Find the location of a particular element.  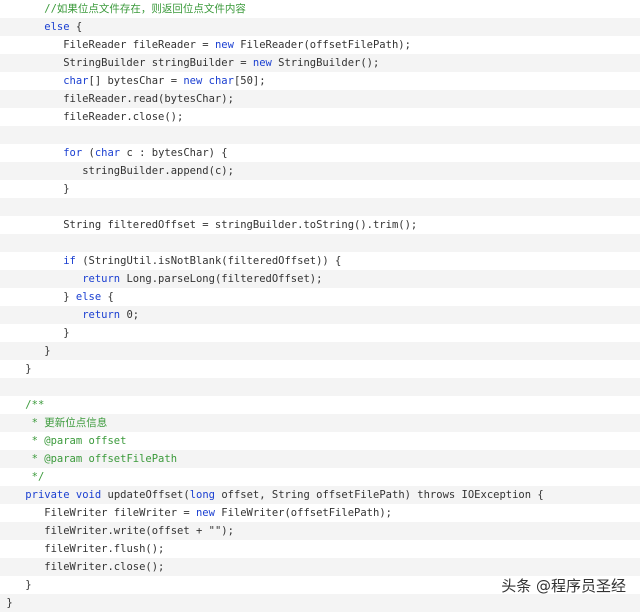

code-text: 0; is located at coordinates (130, 315).